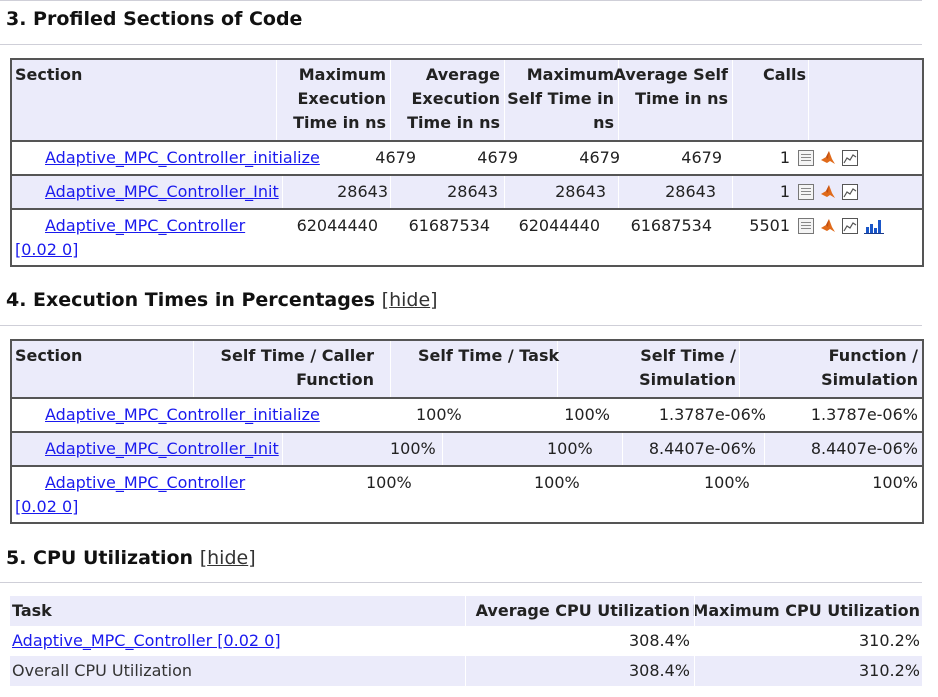 The height and width of the screenshot is (697, 938). Describe the element at coordinates (131, 558) in the screenshot. I see `cpu-utilization-title: 5. CPU Utilization [hide]` at that location.